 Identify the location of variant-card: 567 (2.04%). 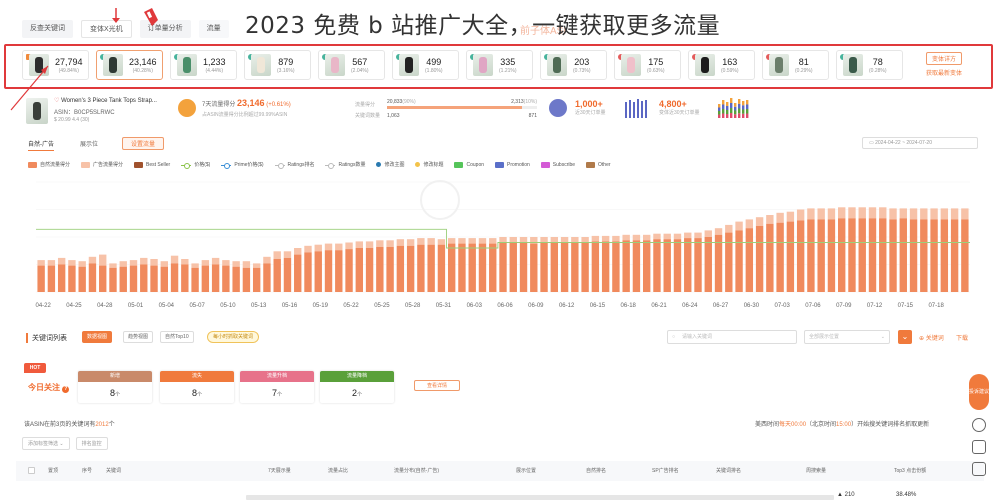
(351, 65).